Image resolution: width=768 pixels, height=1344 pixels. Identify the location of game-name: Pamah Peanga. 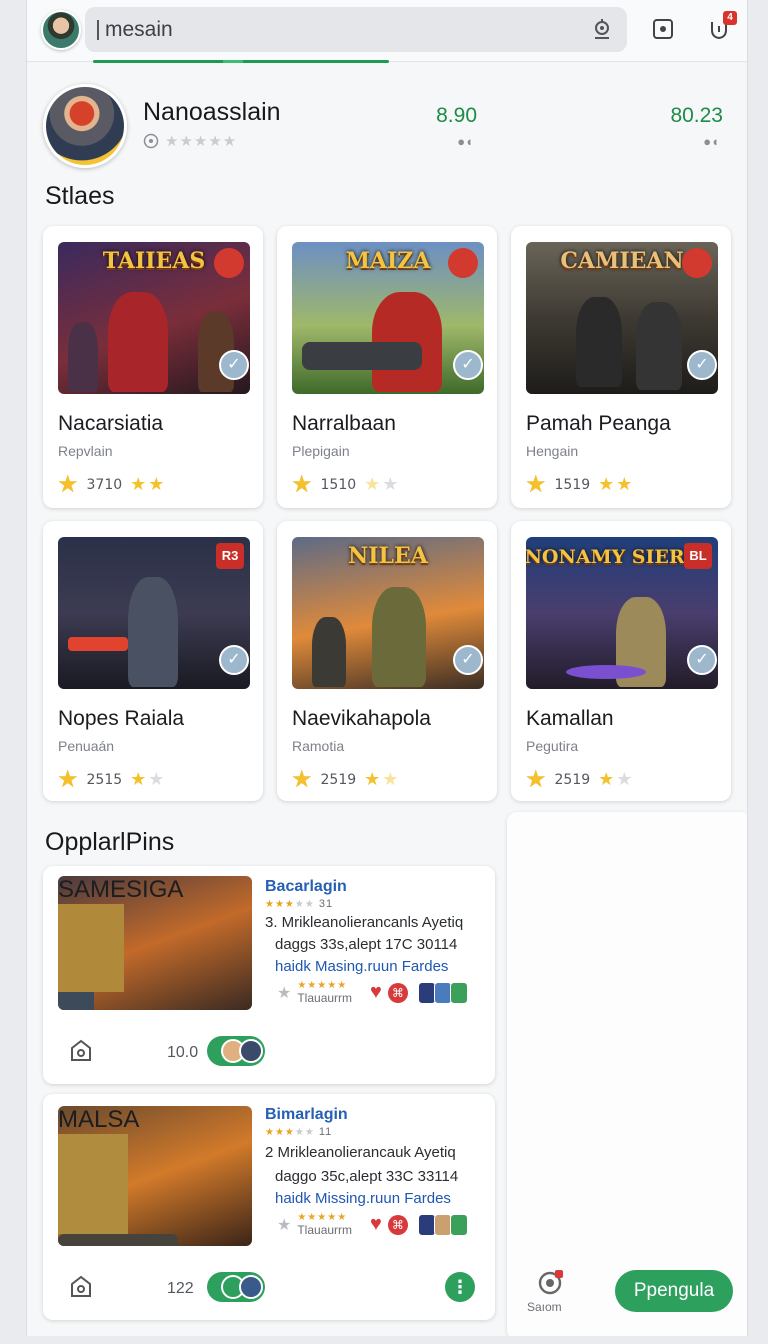
(598, 423).